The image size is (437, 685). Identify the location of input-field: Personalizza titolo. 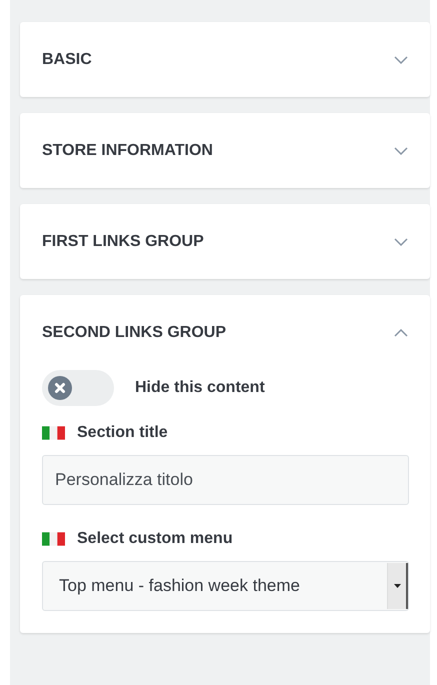
(225, 480).